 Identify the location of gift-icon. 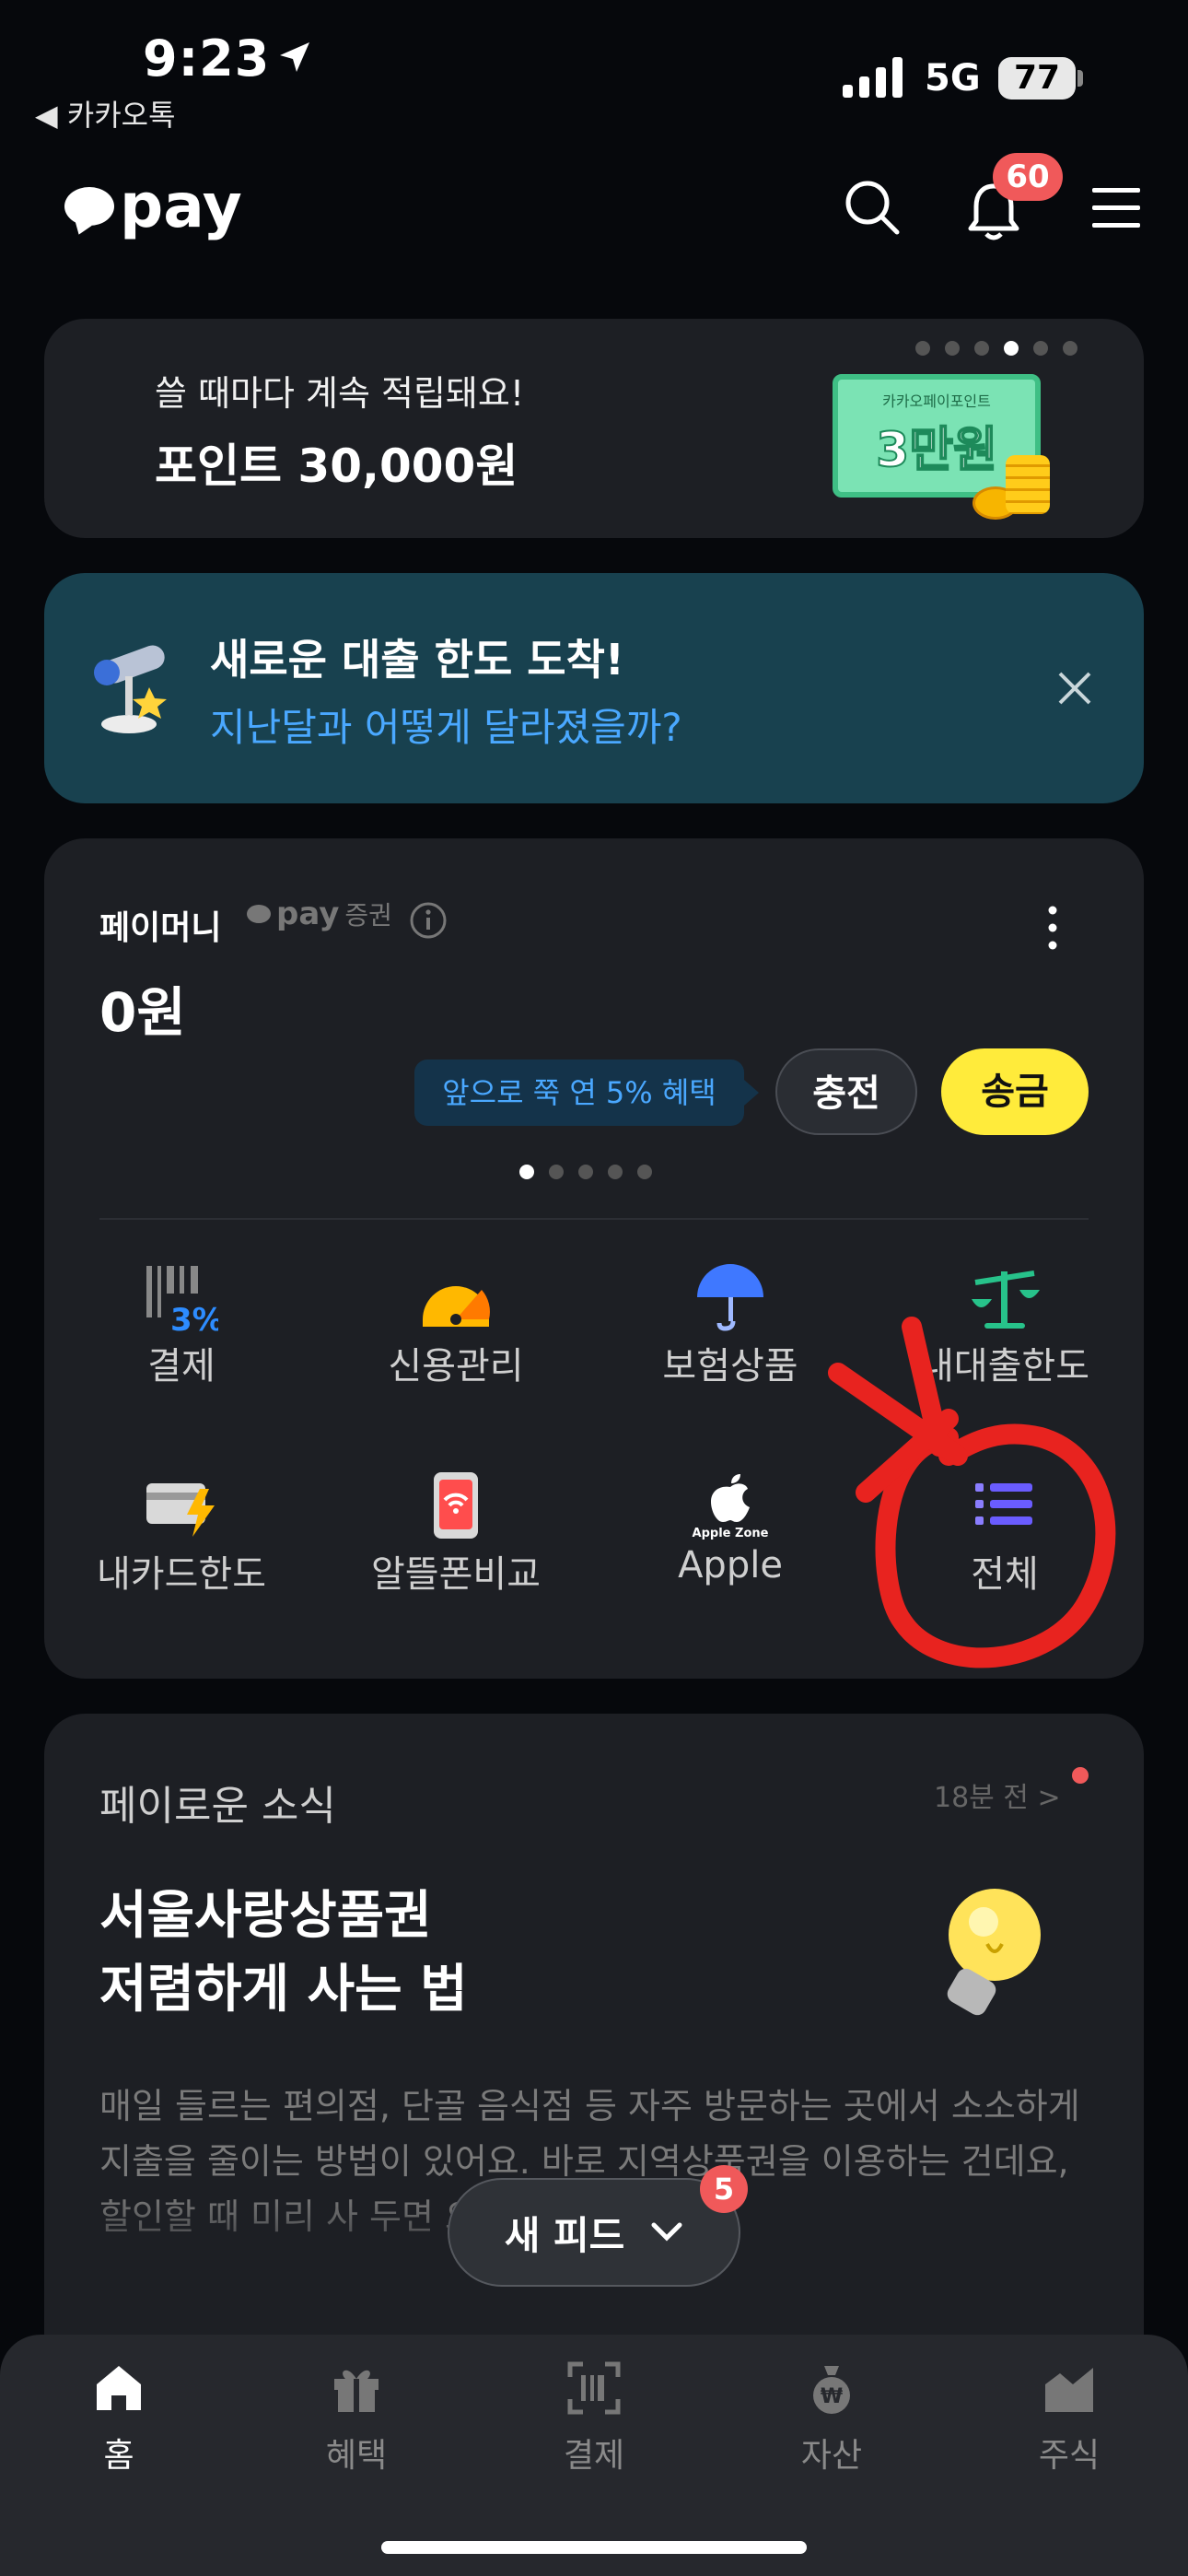
(356, 2391).